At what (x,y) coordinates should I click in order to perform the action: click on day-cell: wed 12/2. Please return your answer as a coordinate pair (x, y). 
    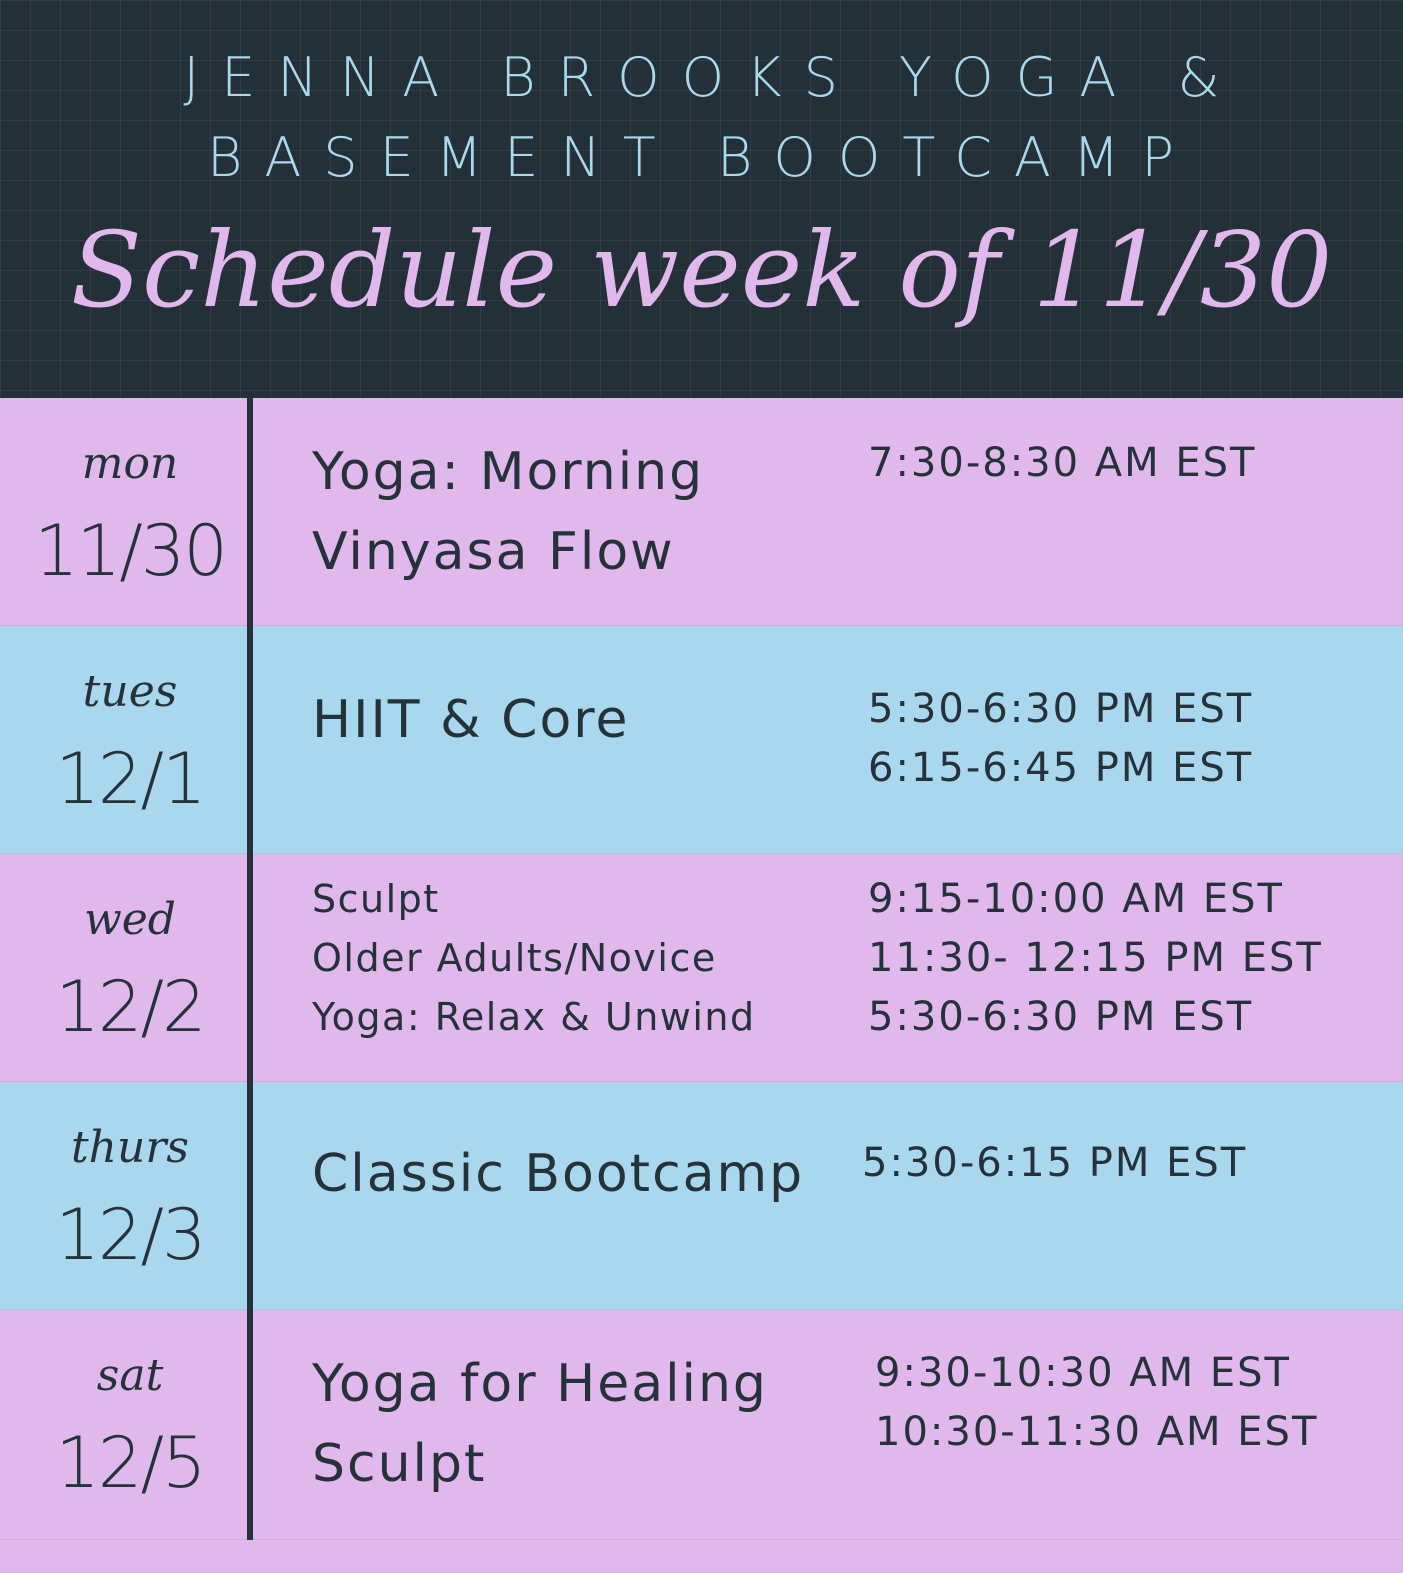
    Looking at the image, I should click on (123, 967).